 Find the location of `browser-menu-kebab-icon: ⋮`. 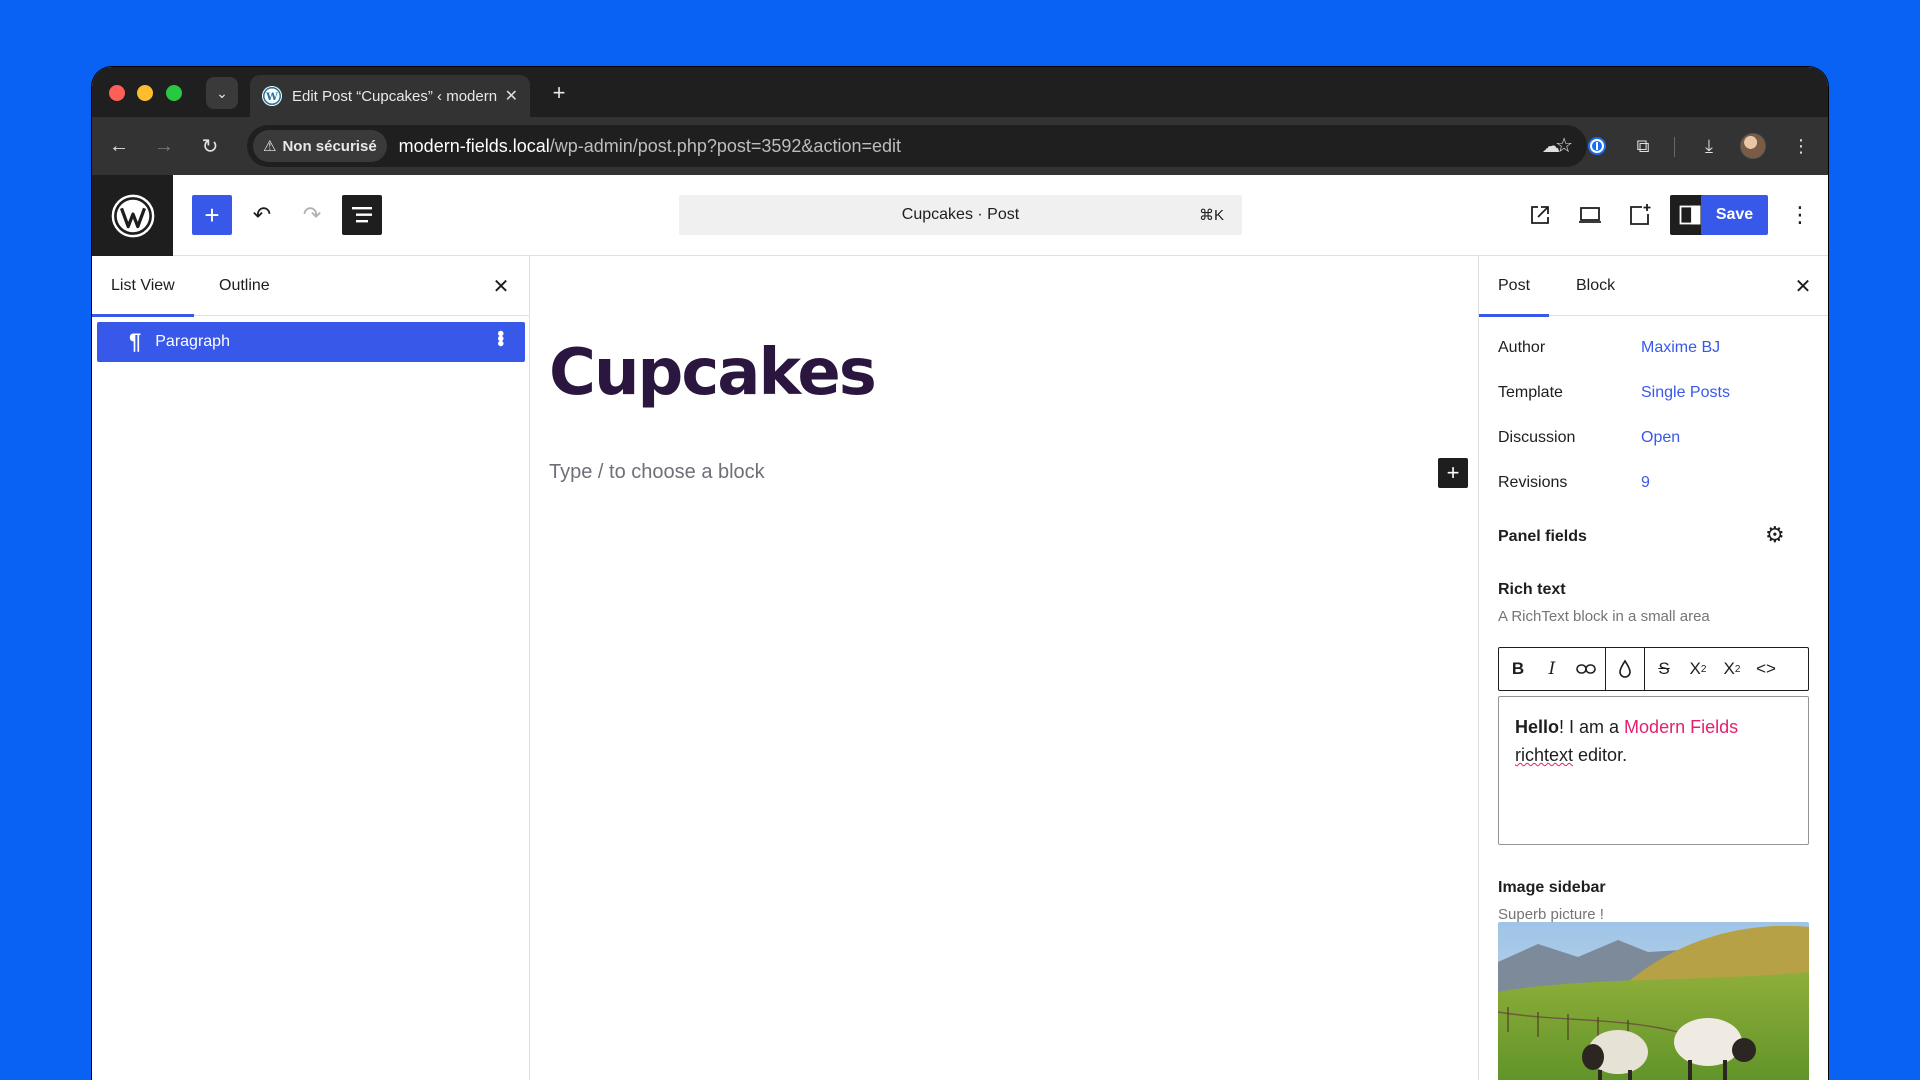

browser-menu-kebab-icon: ⋮ is located at coordinates (1801, 146).